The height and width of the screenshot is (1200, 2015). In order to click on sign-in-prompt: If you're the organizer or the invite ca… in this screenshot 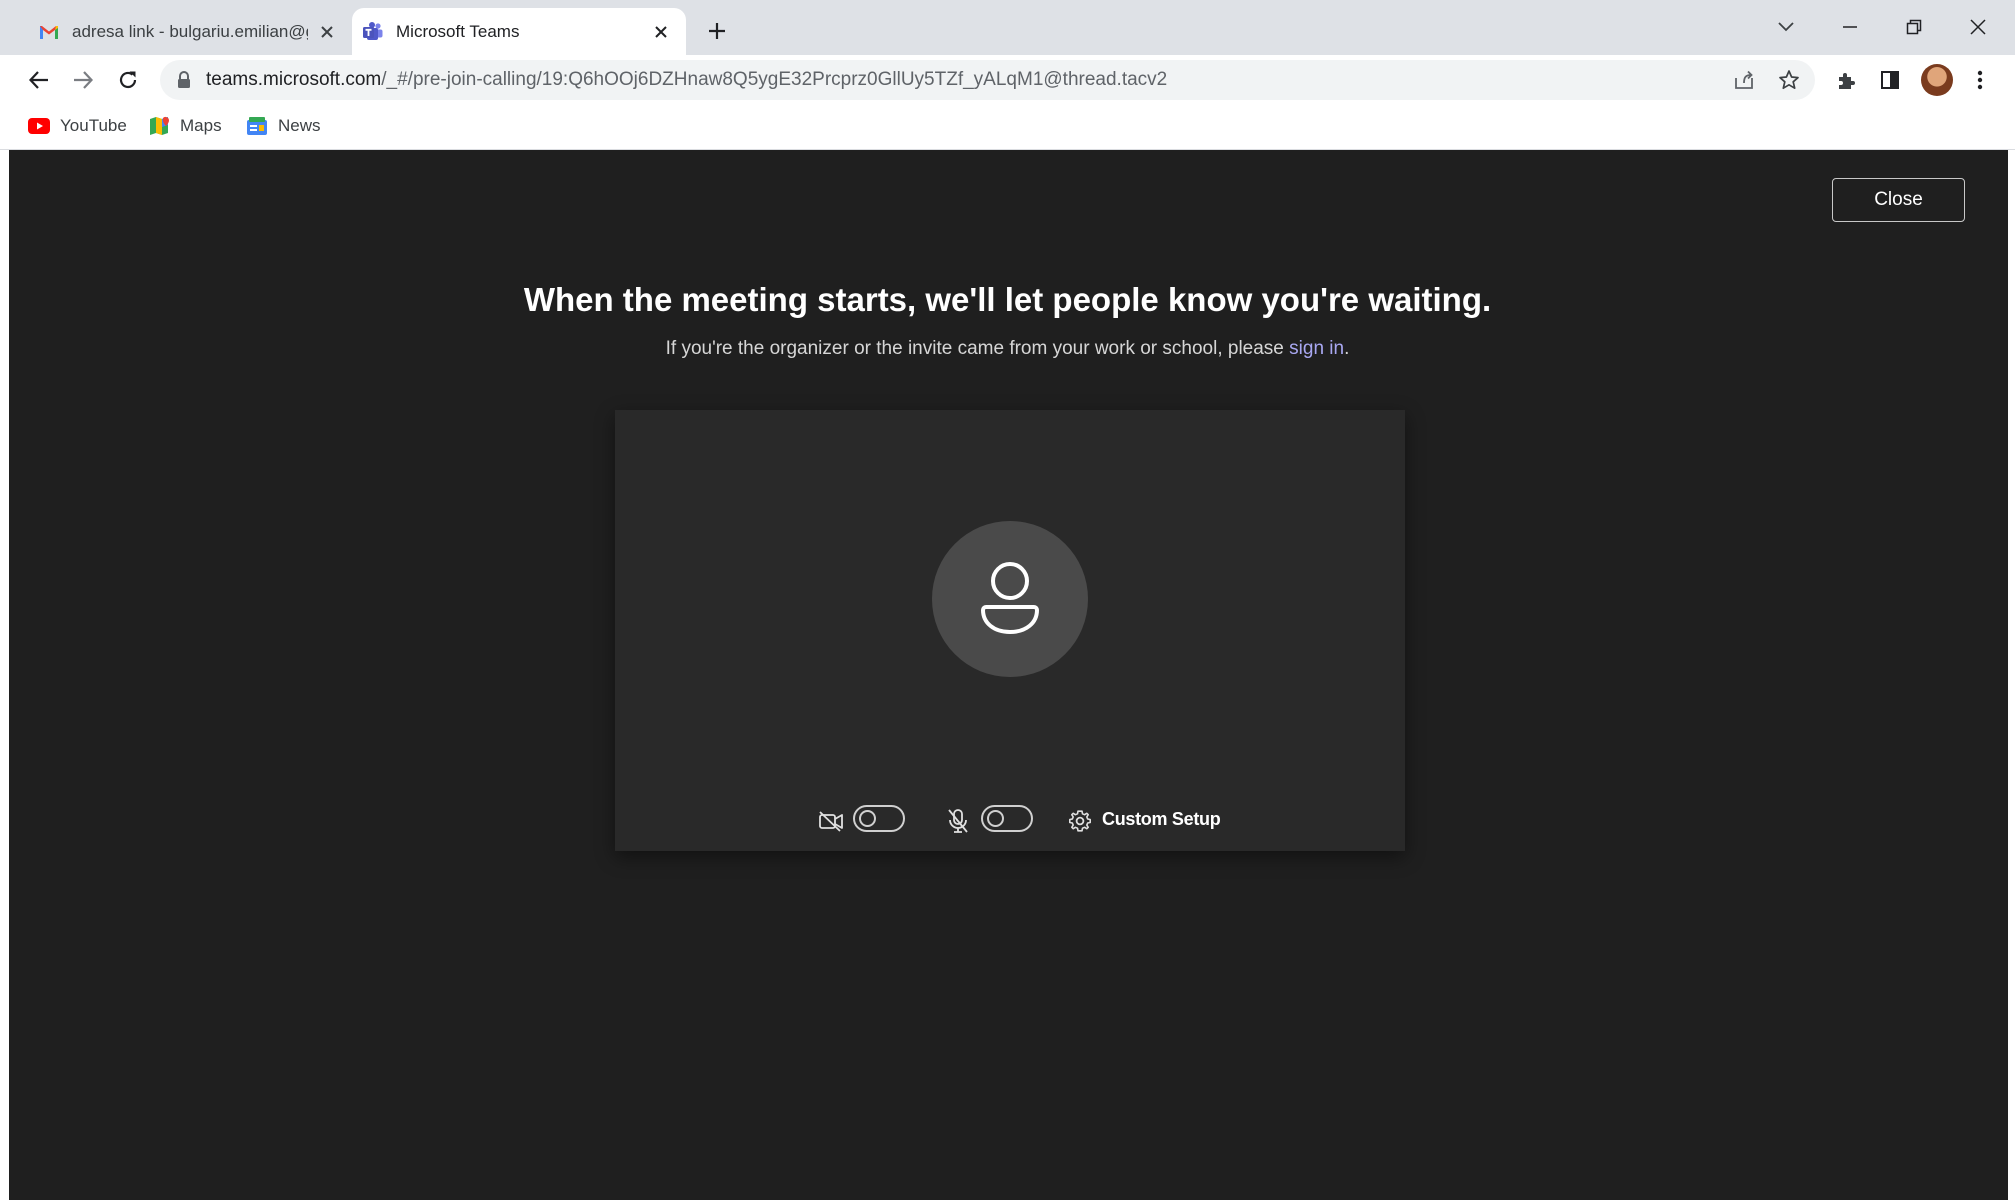, I will do `click(1007, 349)`.